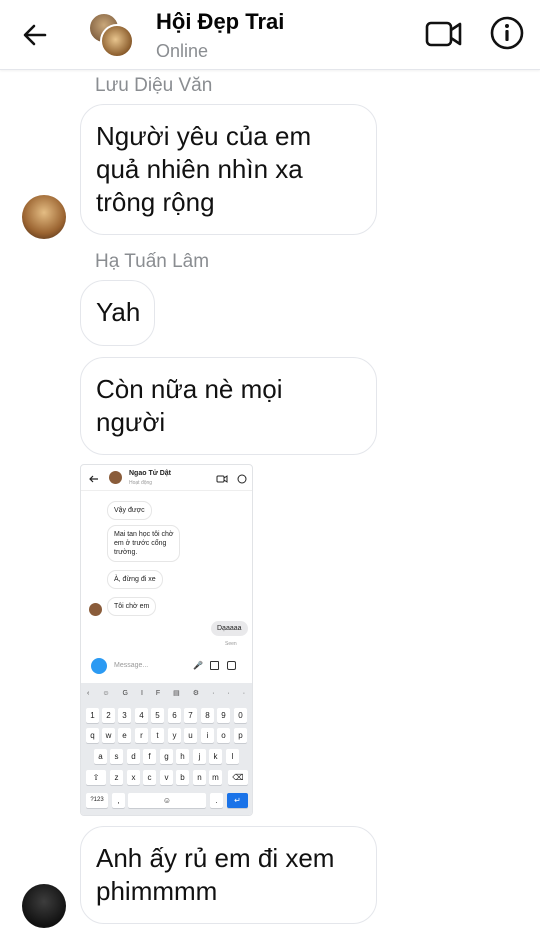 This screenshot has height=935, width=540. Describe the element at coordinates (95, 693) in the screenshot. I see `toolbar-item: ‹` at that location.